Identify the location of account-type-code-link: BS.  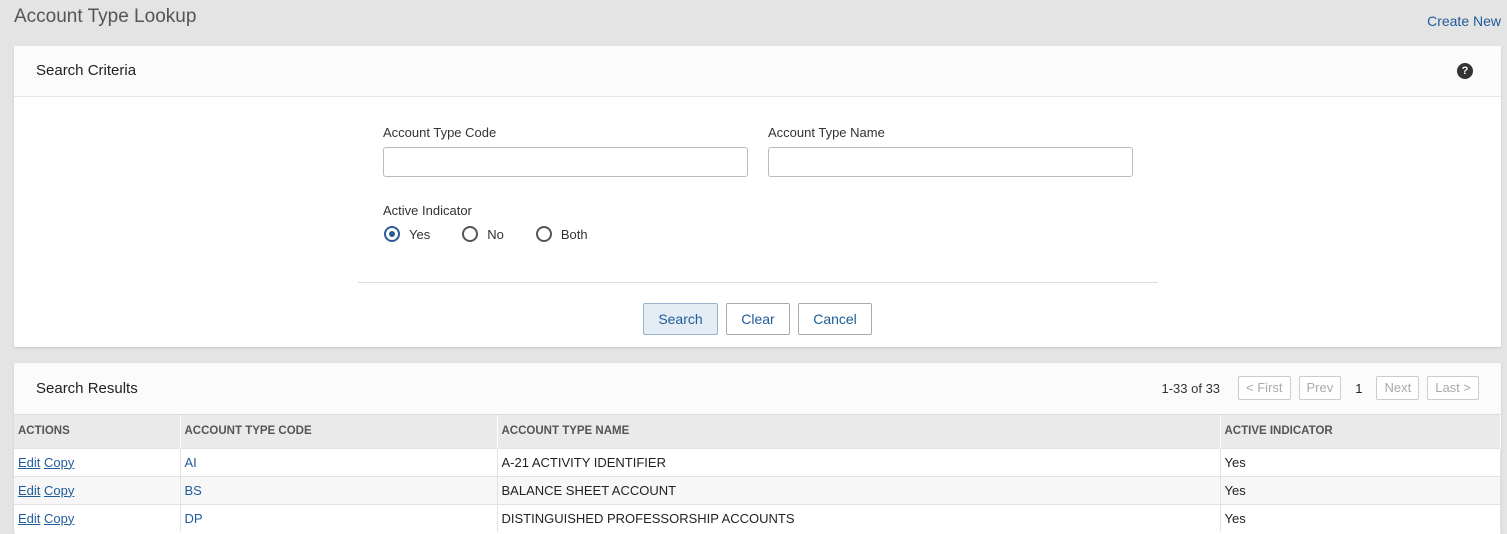
(193, 490).